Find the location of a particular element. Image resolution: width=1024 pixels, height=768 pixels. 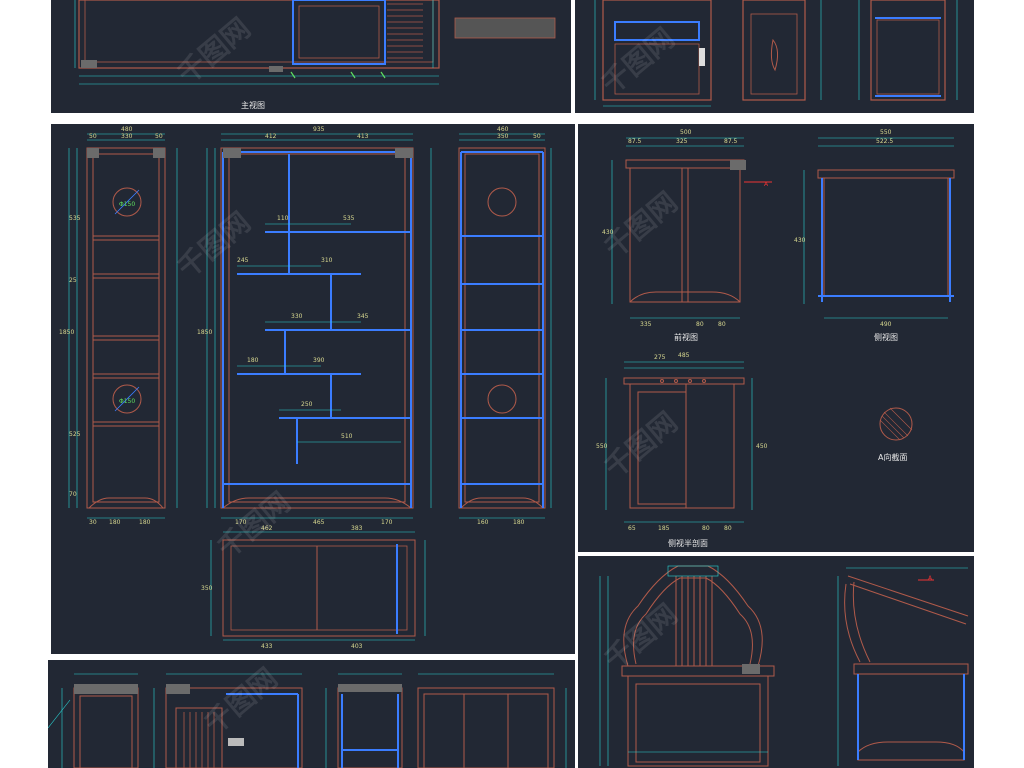

chair-front-view is located at coordinates (685, 231).